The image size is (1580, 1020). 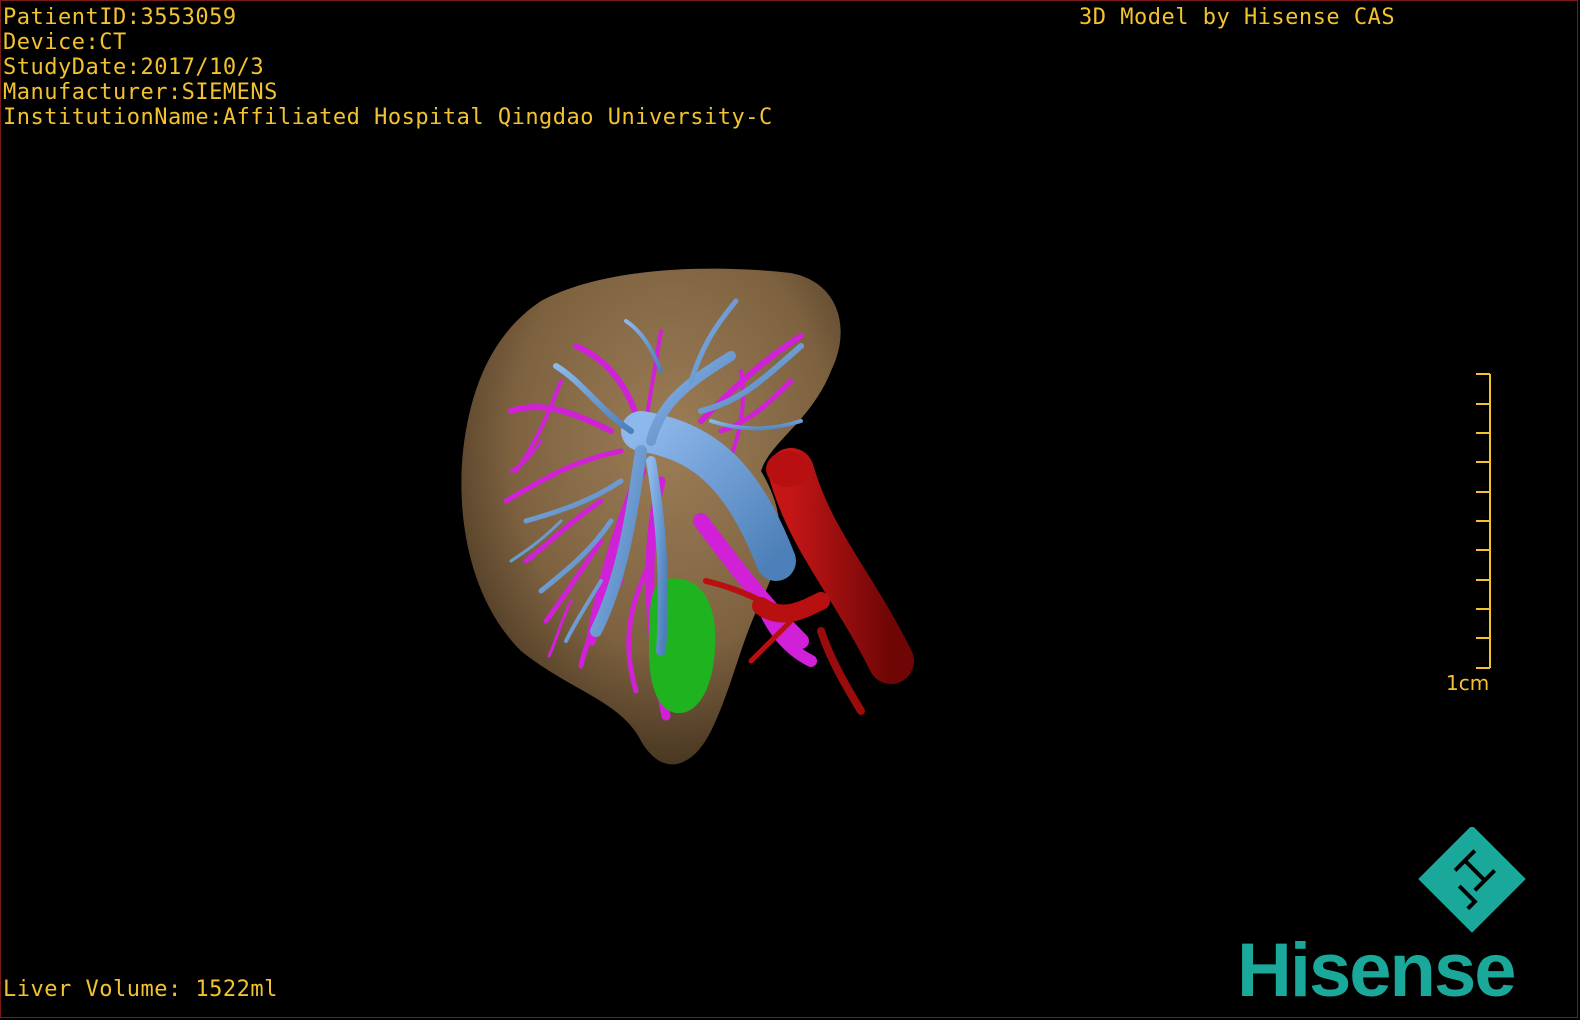 What do you see at coordinates (1483, 521) in the screenshot?
I see `scale-bar` at bounding box center [1483, 521].